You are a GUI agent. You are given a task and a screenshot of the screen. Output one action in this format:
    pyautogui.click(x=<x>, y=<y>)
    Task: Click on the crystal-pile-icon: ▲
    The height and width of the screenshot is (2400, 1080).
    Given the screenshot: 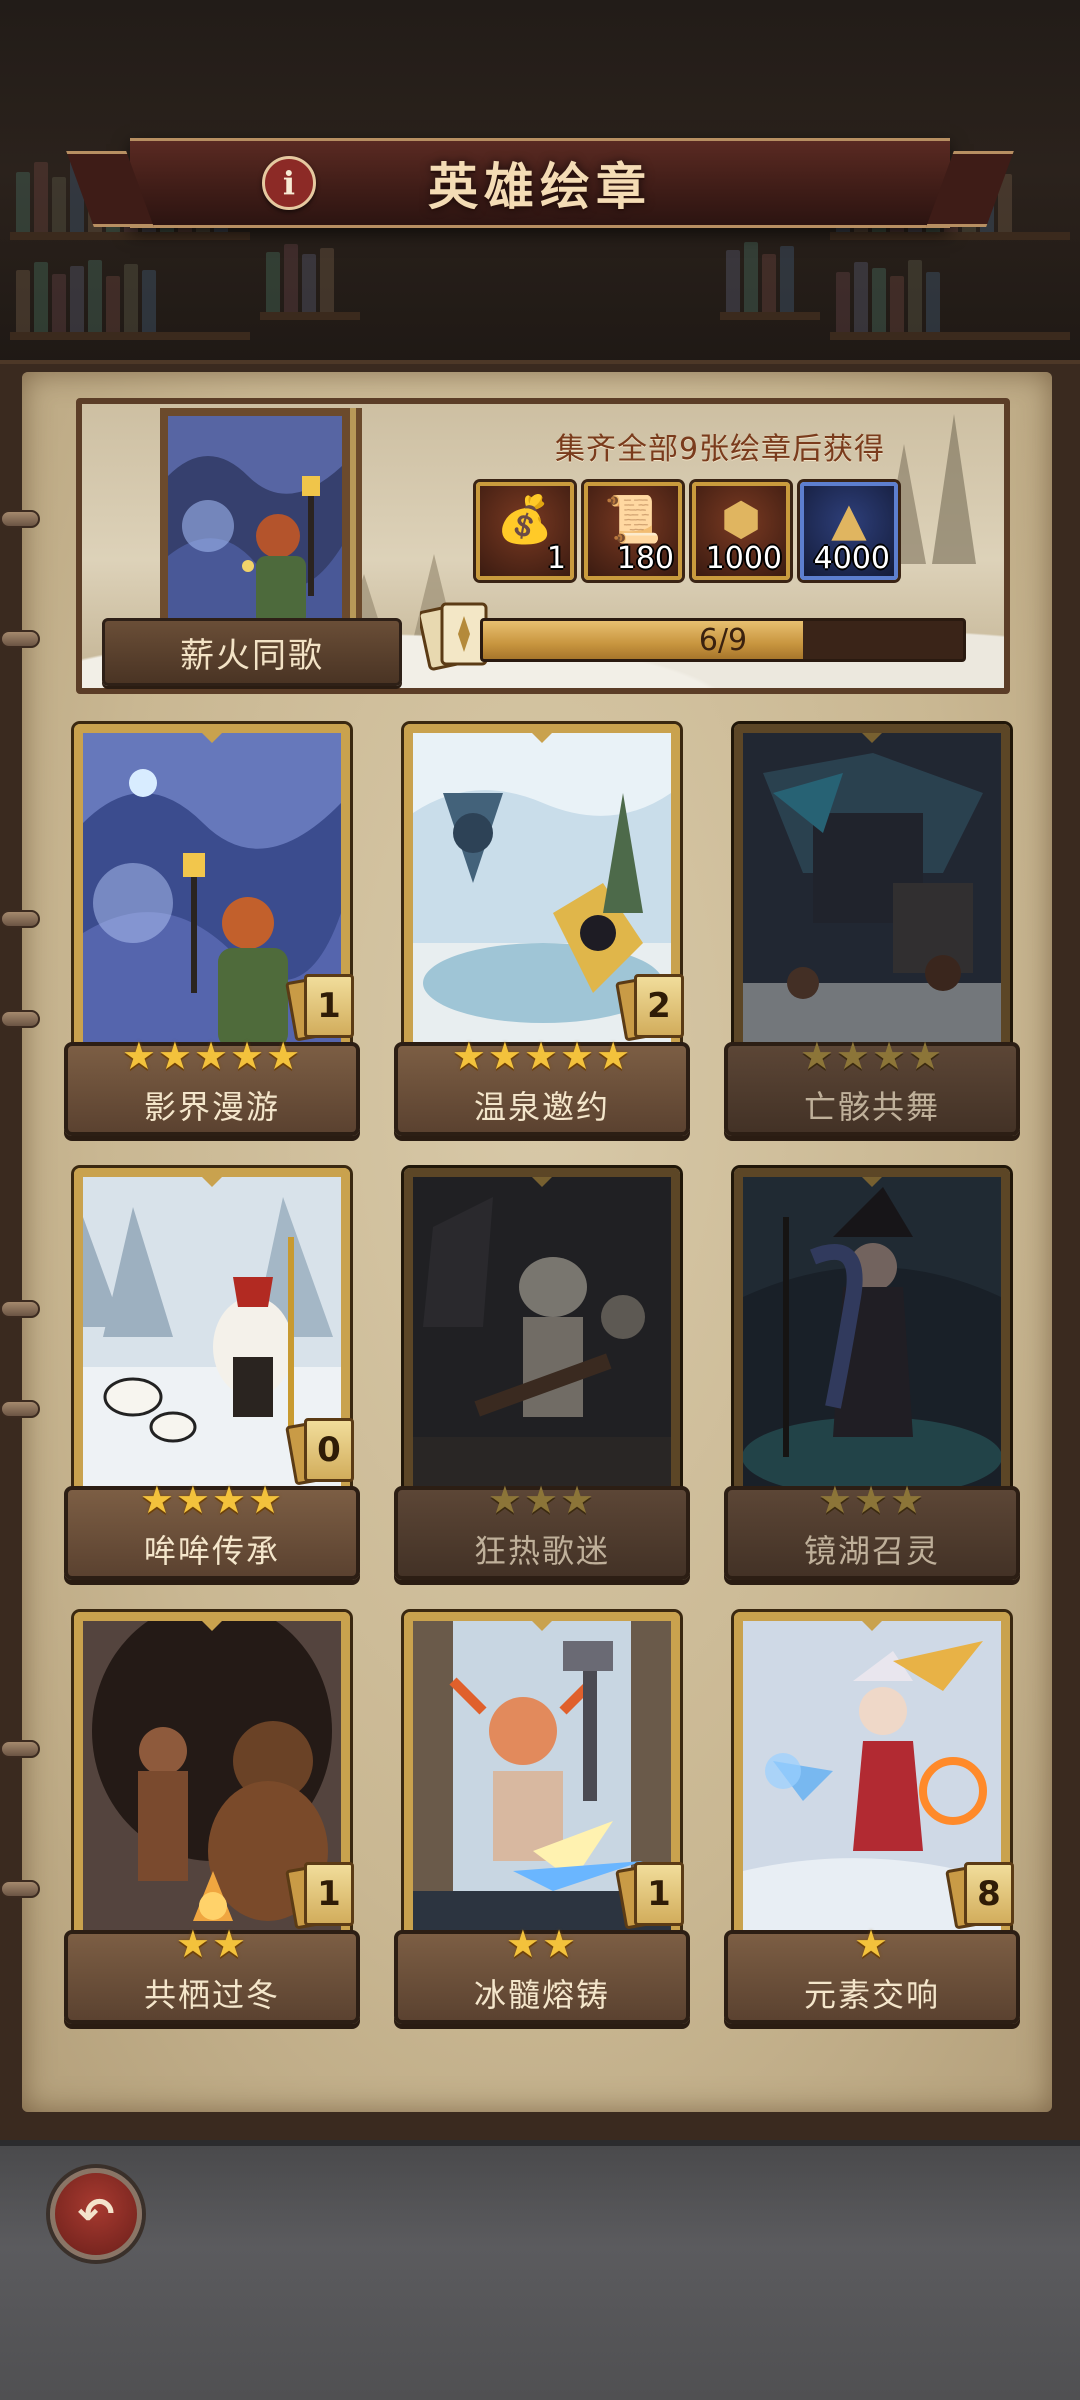 What is the action you would take?
    pyautogui.click(x=849, y=519)
    